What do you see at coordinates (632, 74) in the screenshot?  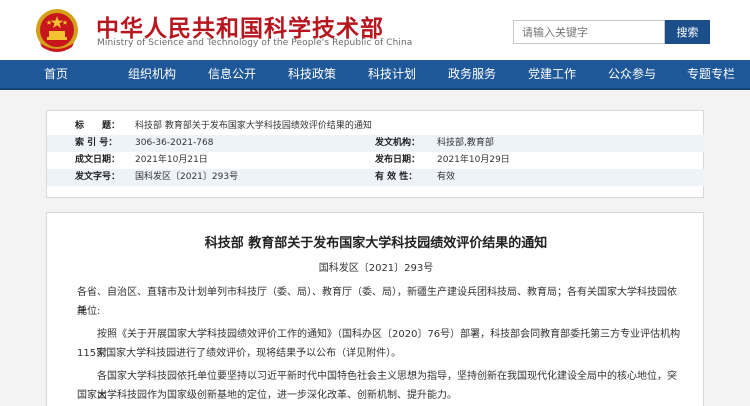 I see `nav-item-public-participation: 公众参与` at bounding box center [632, 74].